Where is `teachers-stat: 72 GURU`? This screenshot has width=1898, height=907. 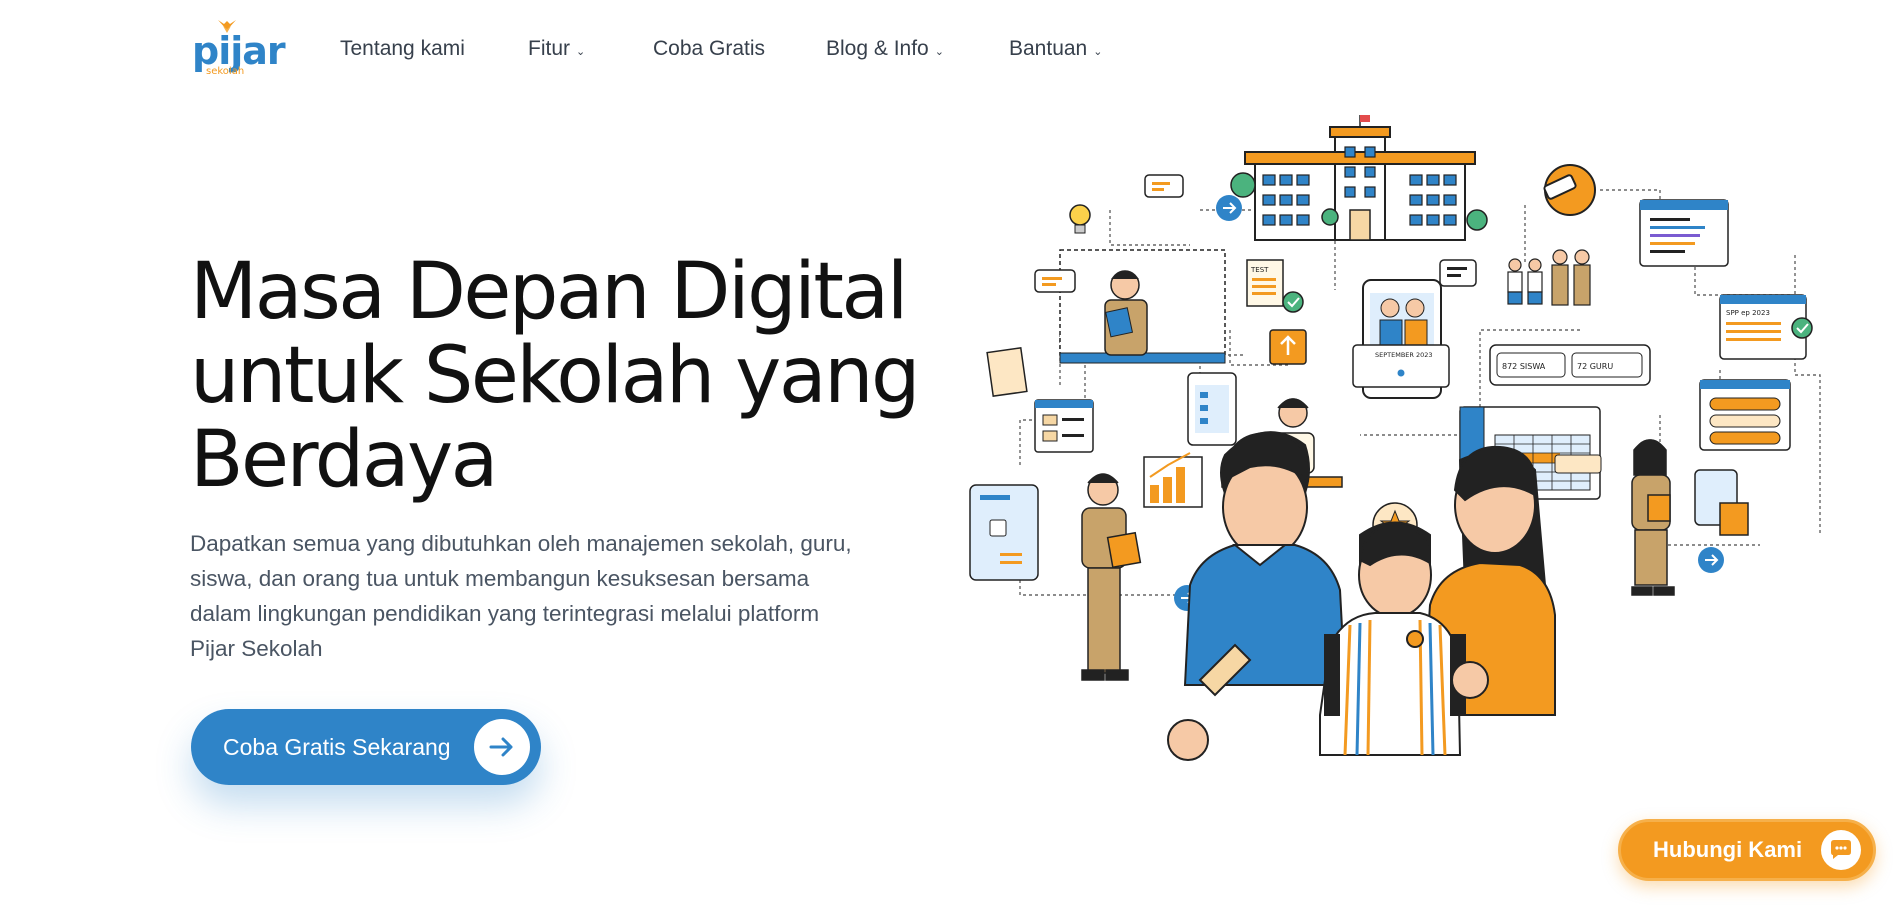 teachers-stat: 72 GURU is located at coordinates (1595, 366).